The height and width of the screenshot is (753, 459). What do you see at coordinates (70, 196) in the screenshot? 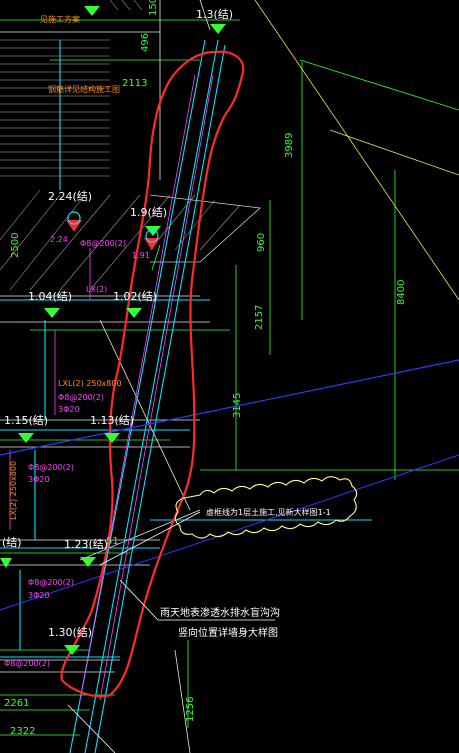
I see `elevation-label: 2.24(结)` at bounding box center [70, 196].